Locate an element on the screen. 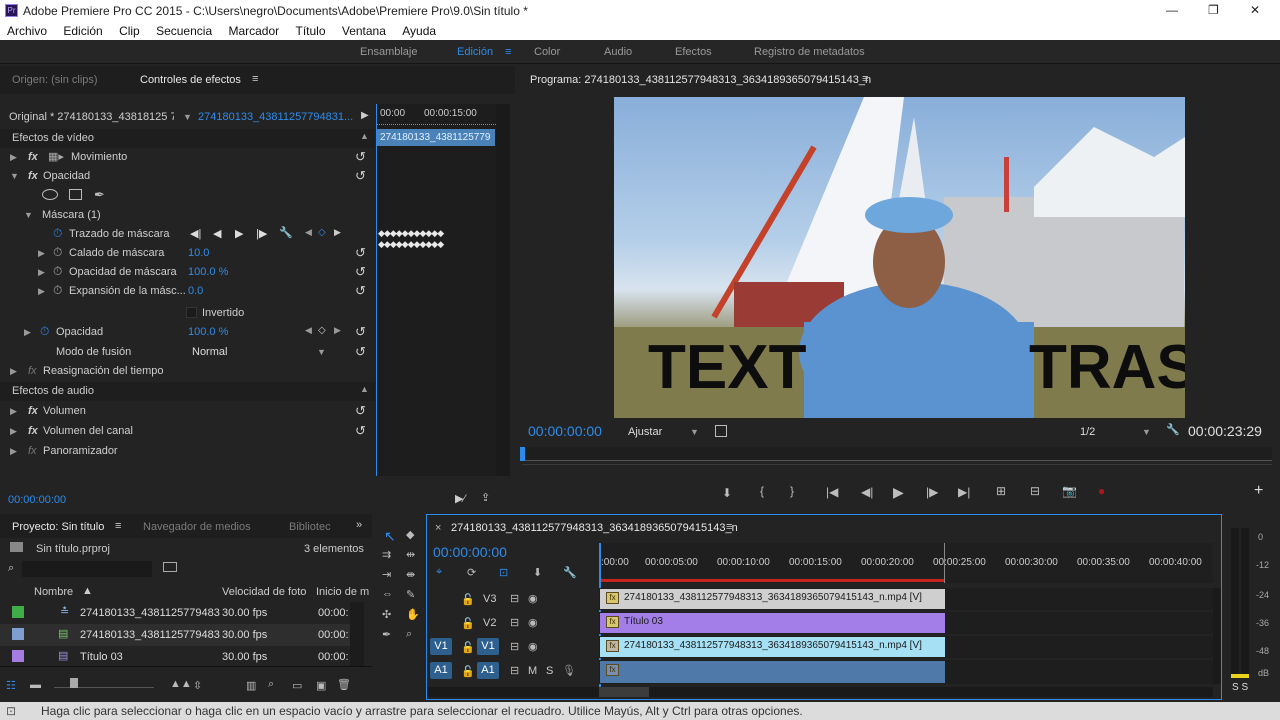 The image size is (1280, 720). add-button-icon: + is located at coordinates (1258, 491).